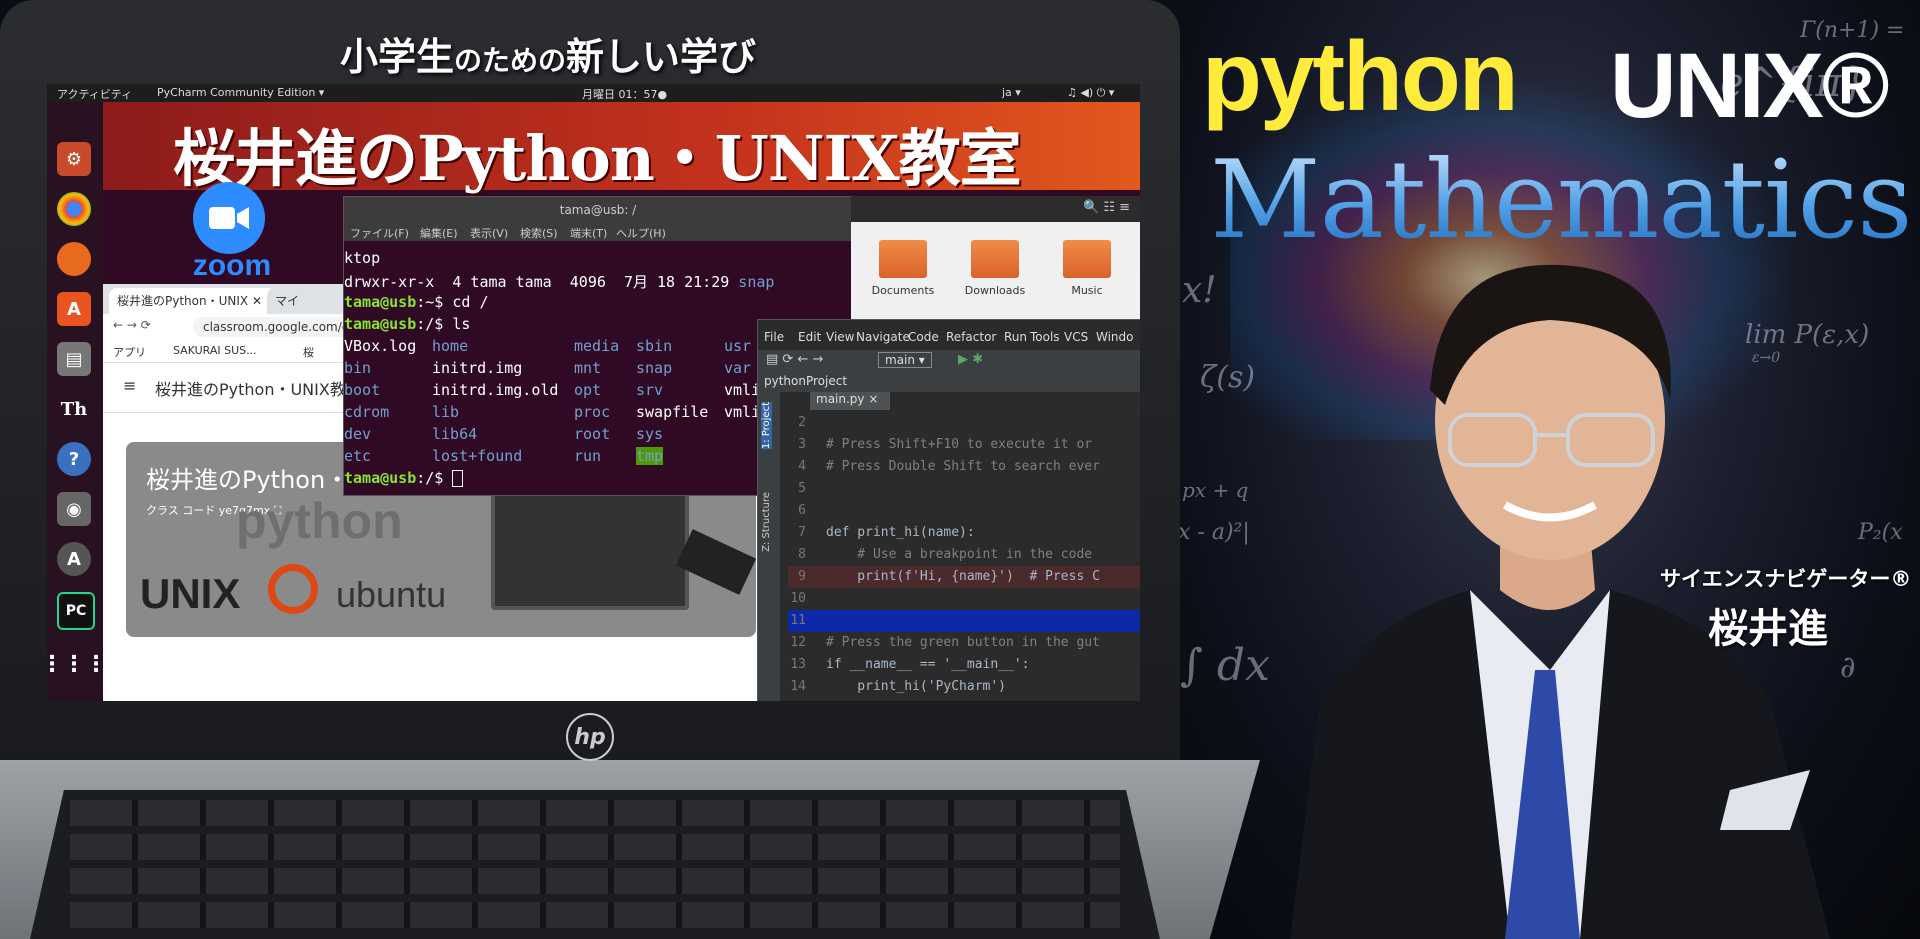  What do you see at coordinates (74, 359) in the screenshot?
I see `drive-icon: ▤` at bounding box center [74, 359].